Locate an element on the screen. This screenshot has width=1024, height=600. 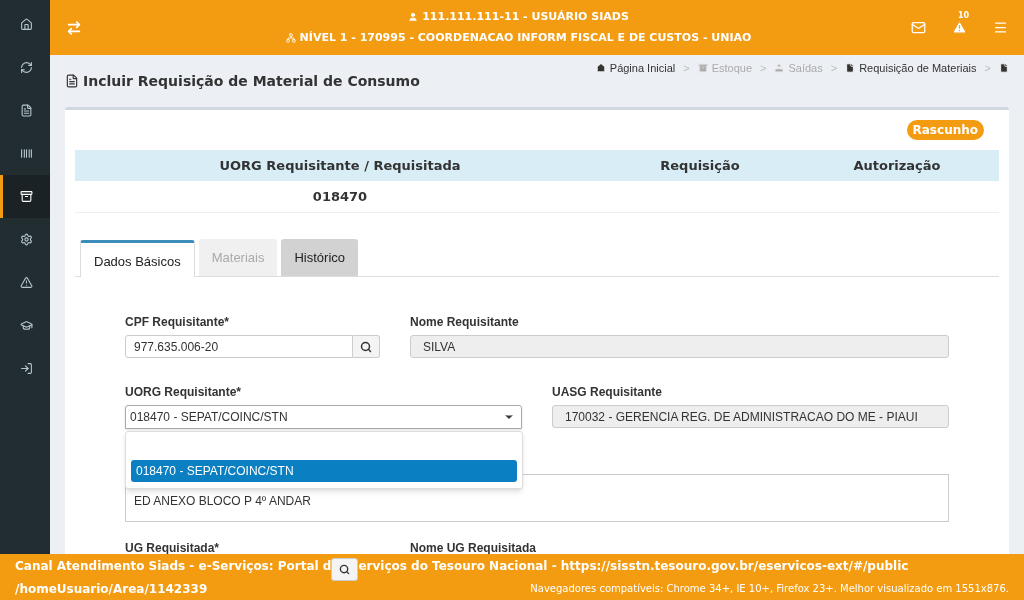
column-header: Autorização is located at coordinates (897, 165).